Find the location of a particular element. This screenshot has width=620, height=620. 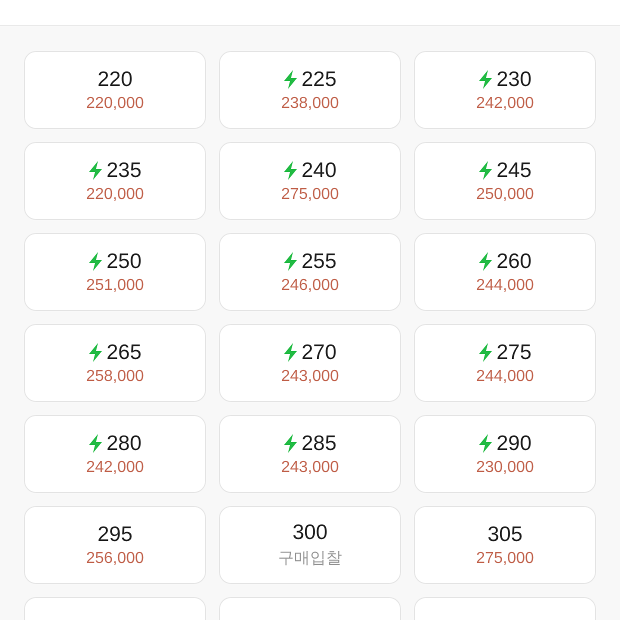

size-option: 300 구매입찰 is located at coordinates (310, 545).